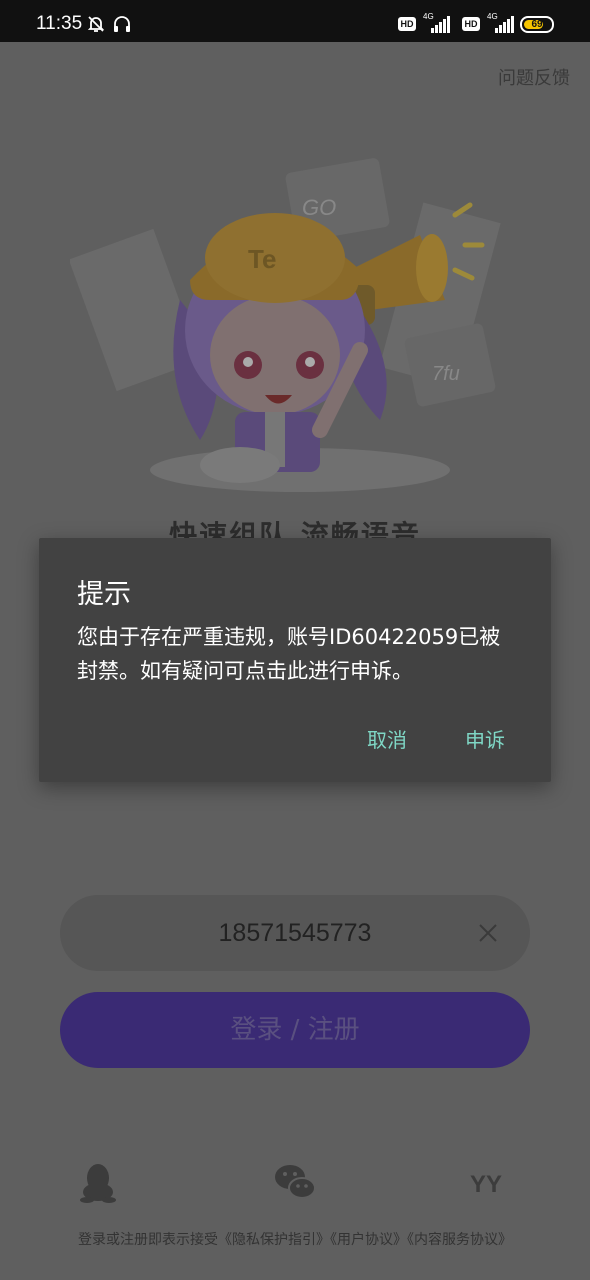  Describe the element at coordinates (289, 654) in the screenshot. I see `dialog-message: 您由于存在严重违规，账号ID60422059已被封禁。如有疑问可点击此进行申诉。` at that location.